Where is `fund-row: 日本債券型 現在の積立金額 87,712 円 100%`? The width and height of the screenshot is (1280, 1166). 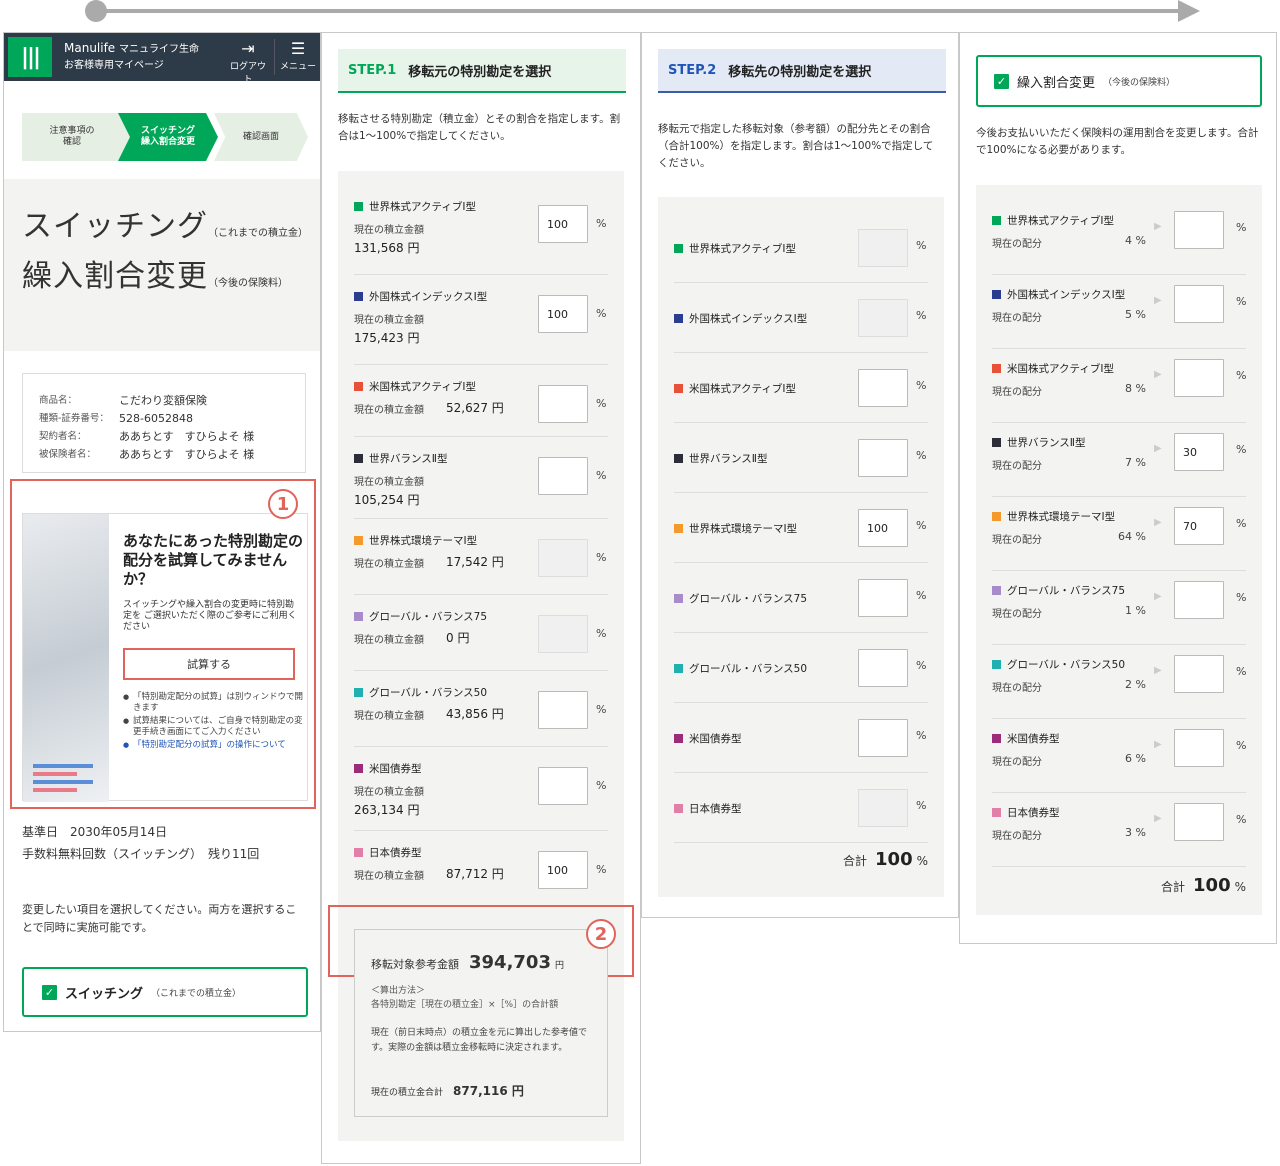 fund-row: 日本債券型 現在の積立金額 87,712 円 100% is located at coordinates (481, 871).